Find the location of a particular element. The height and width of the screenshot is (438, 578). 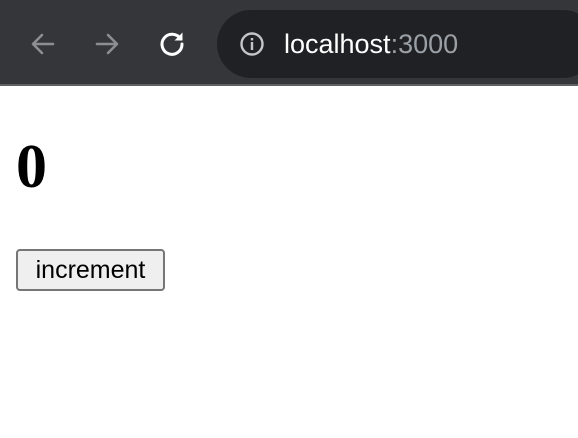

url-text: localhost:3000 is located at coordinates (371, 44).